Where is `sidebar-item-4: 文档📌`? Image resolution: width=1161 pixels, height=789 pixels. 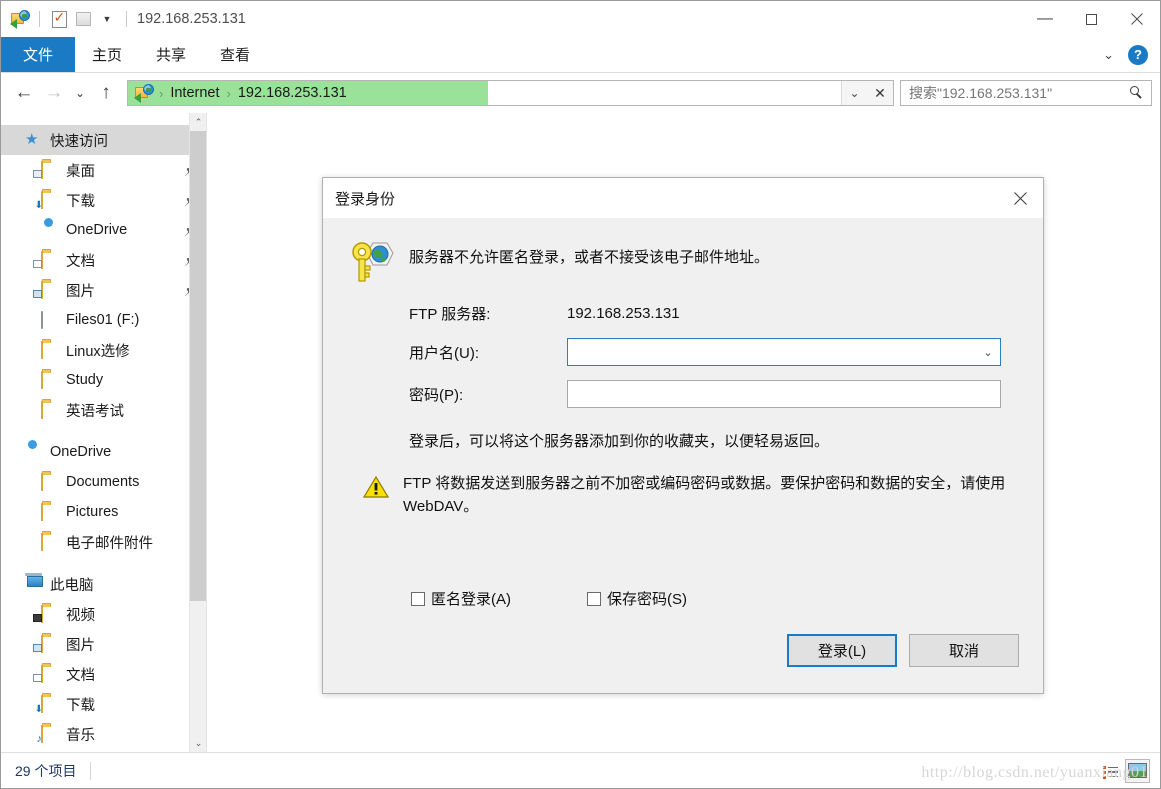
sidebar-item-4: 文档📌 is located at coordinates (103, 260).